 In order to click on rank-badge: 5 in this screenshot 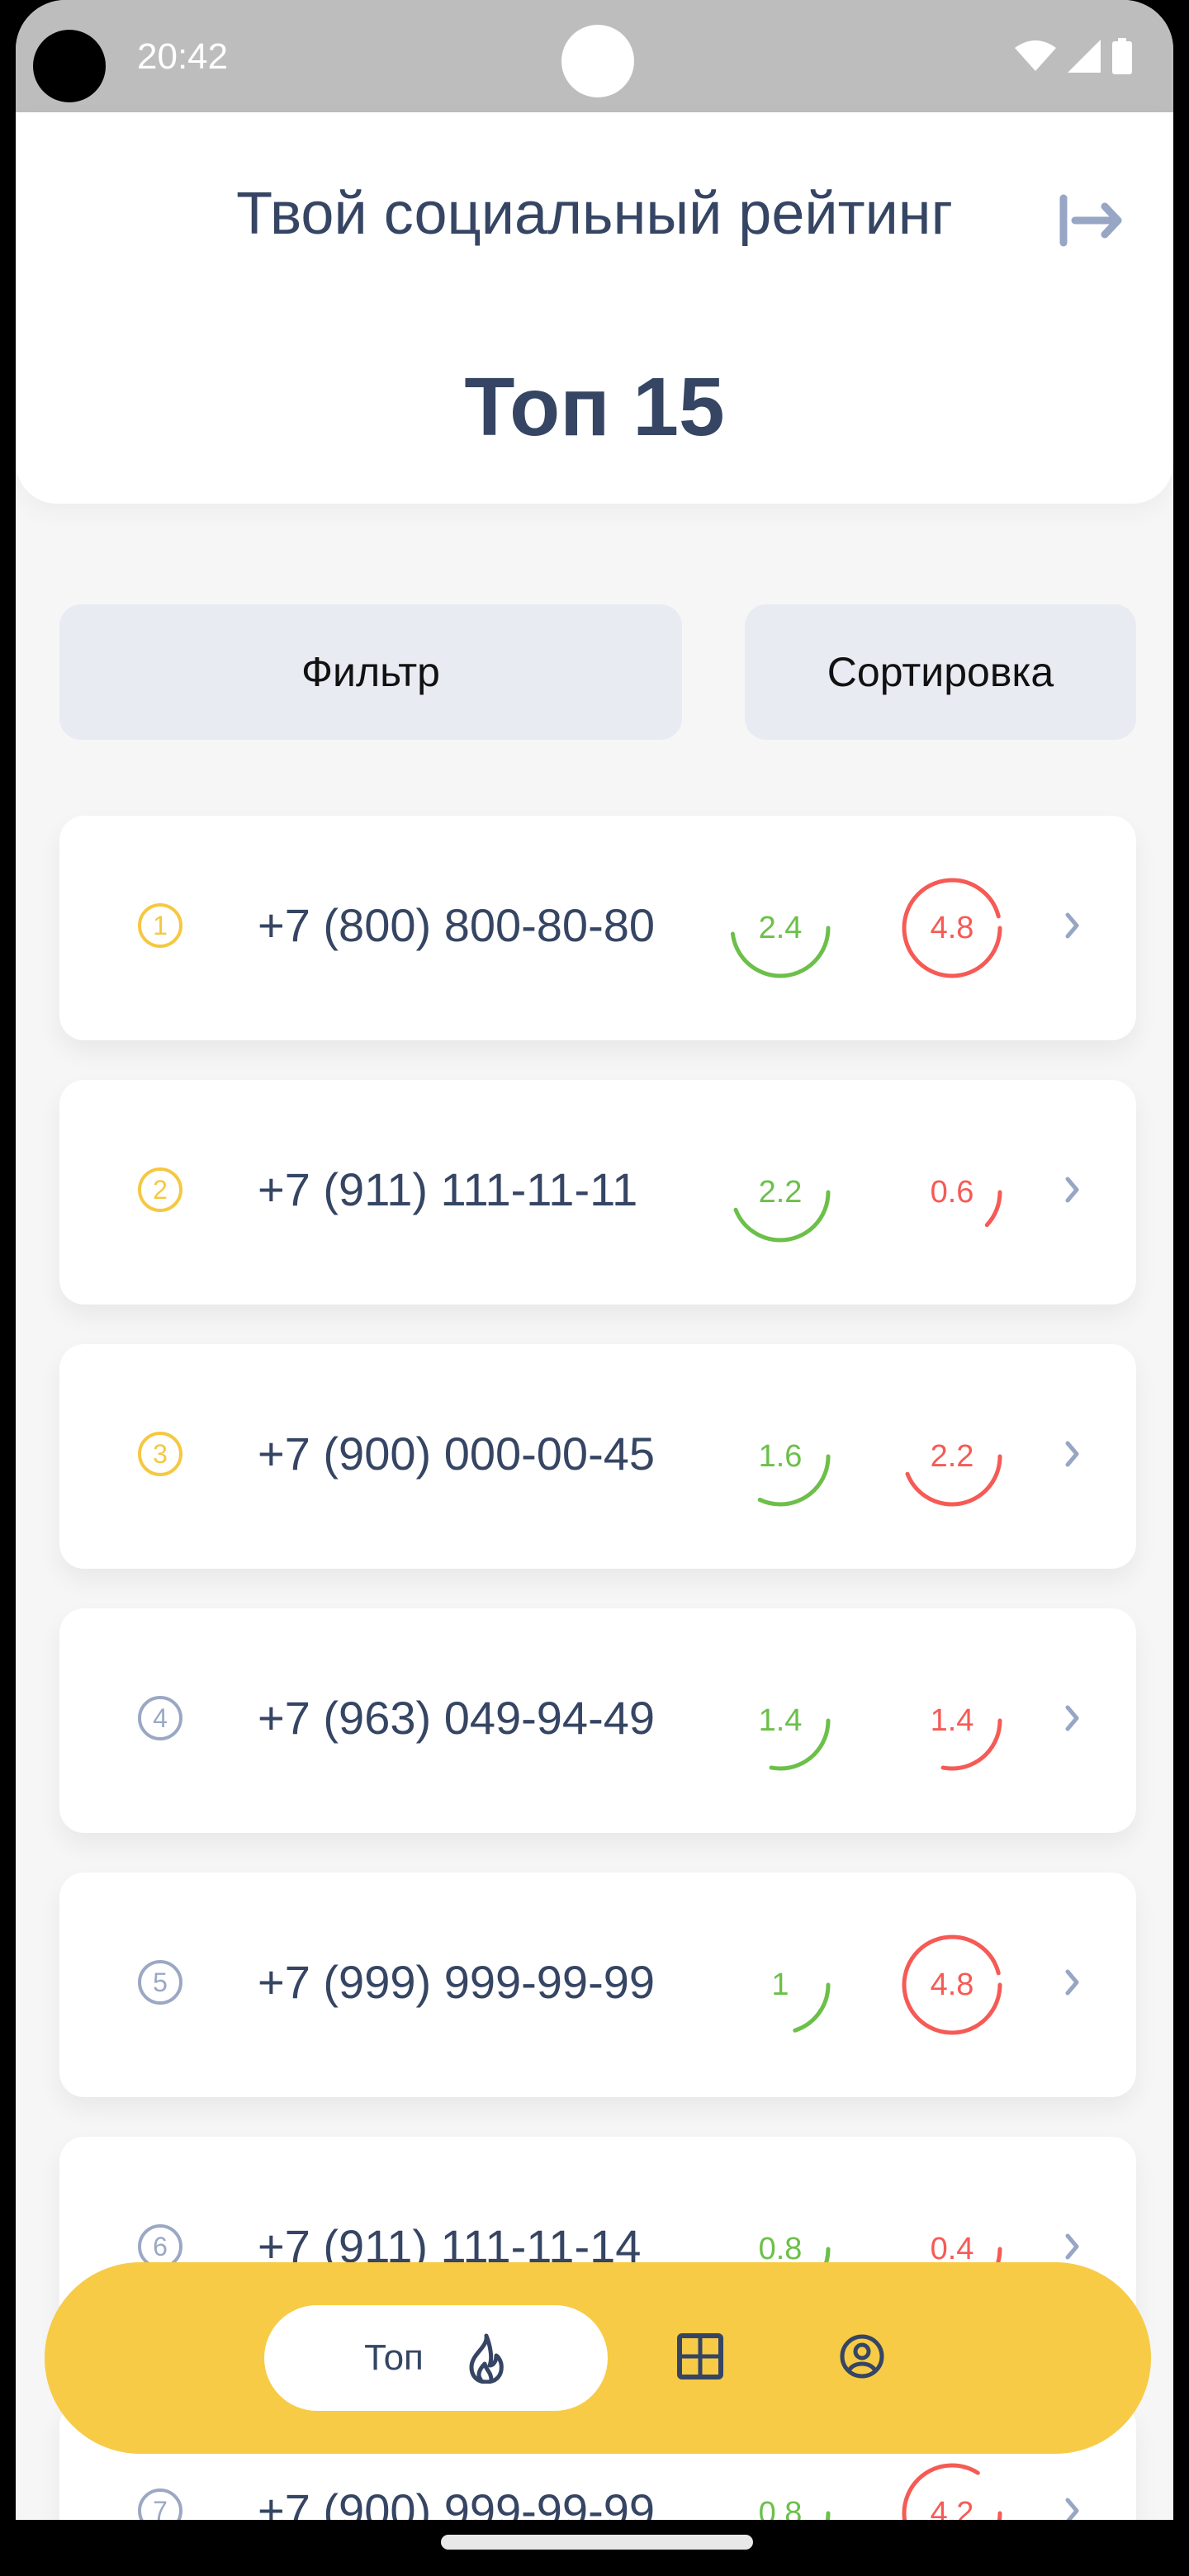, I will do `click(160, 1982)`.